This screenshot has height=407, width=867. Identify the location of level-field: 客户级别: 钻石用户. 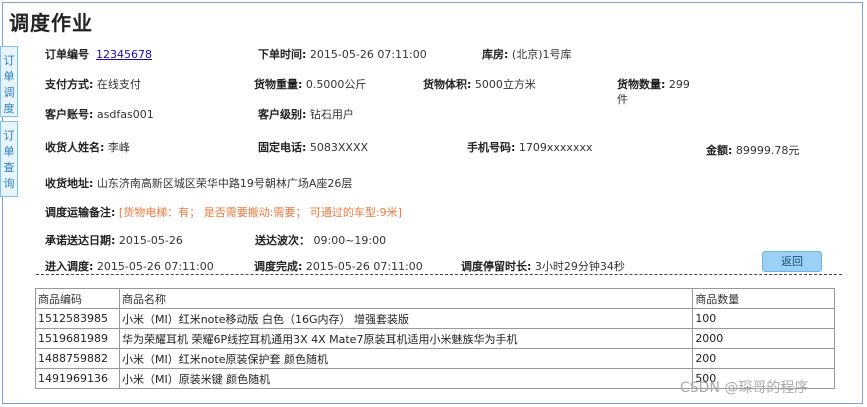
(306, 115).